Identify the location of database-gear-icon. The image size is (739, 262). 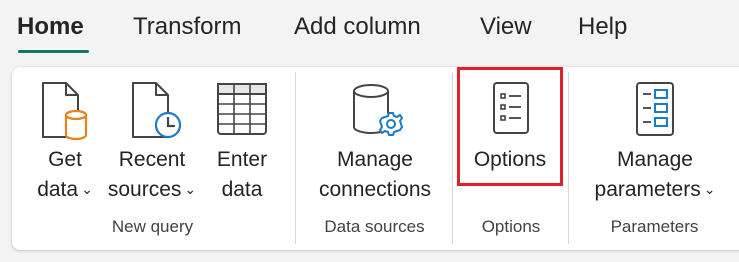
(378, 110).